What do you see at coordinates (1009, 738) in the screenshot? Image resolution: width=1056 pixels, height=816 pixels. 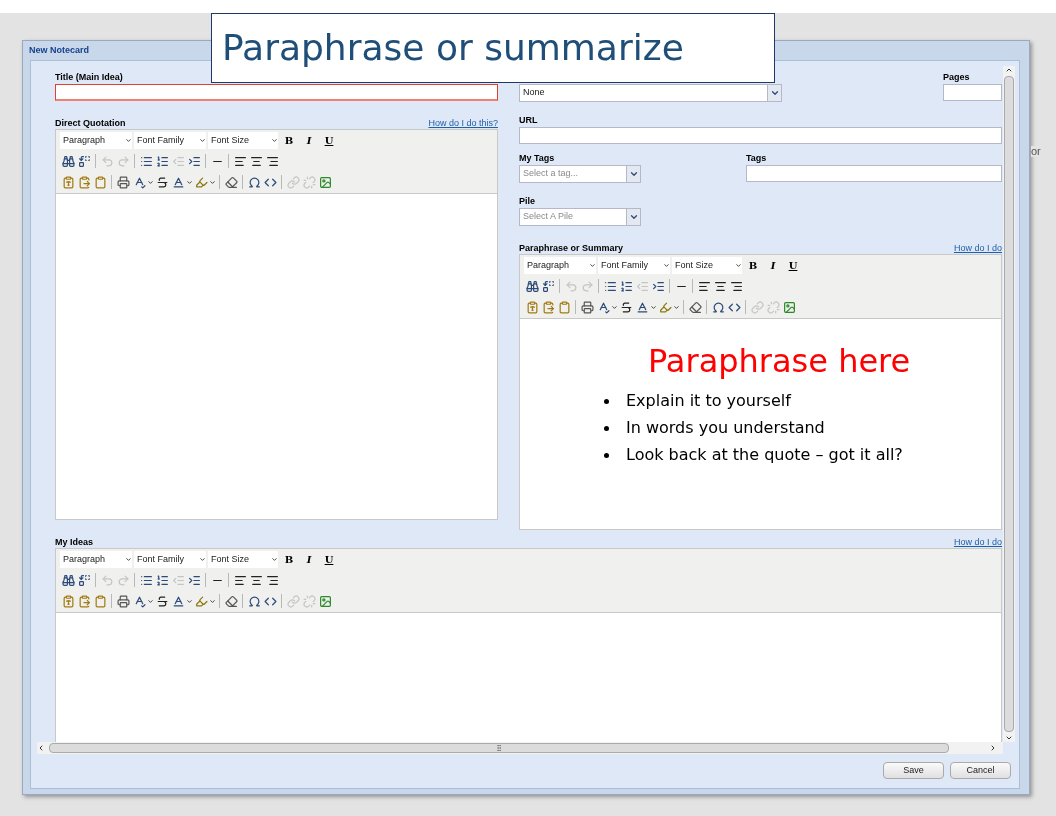 I see `scroll-down-icon` at bounding box center [1009, 738].